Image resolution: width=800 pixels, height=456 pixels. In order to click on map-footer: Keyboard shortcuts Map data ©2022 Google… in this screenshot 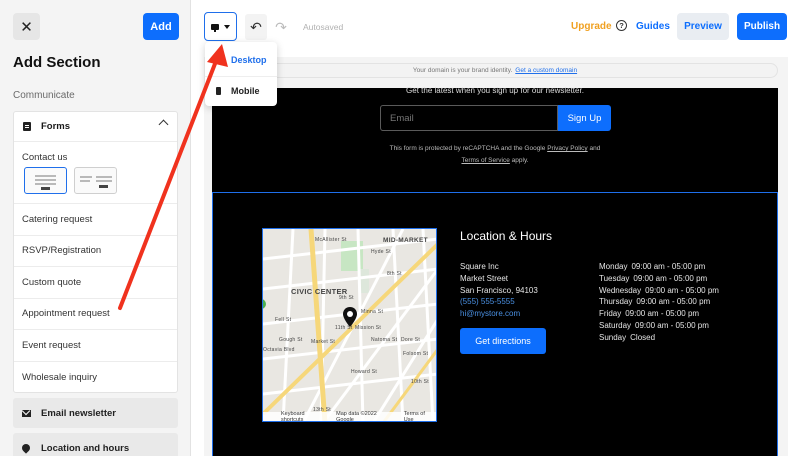, I will do `click(349, 416)`.